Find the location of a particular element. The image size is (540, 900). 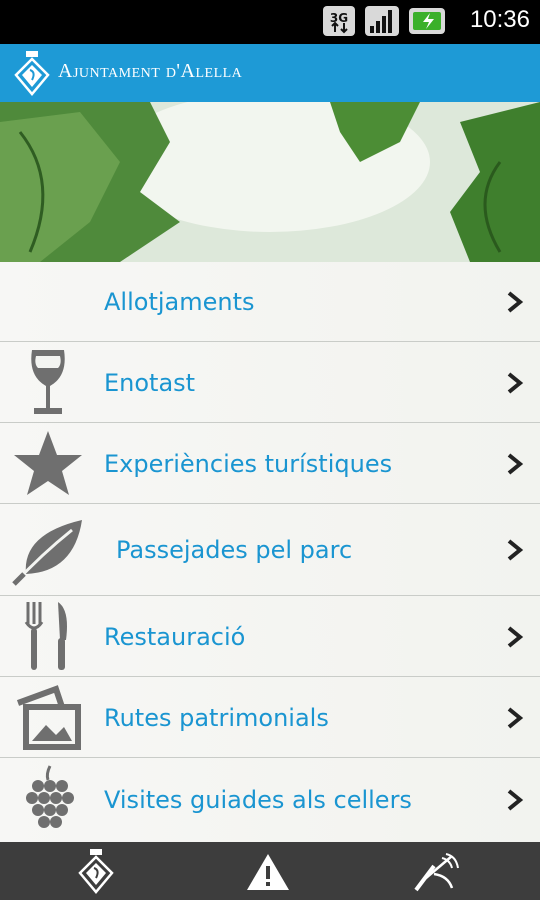

wine-glass-icon is located at coordinates (48, 382).